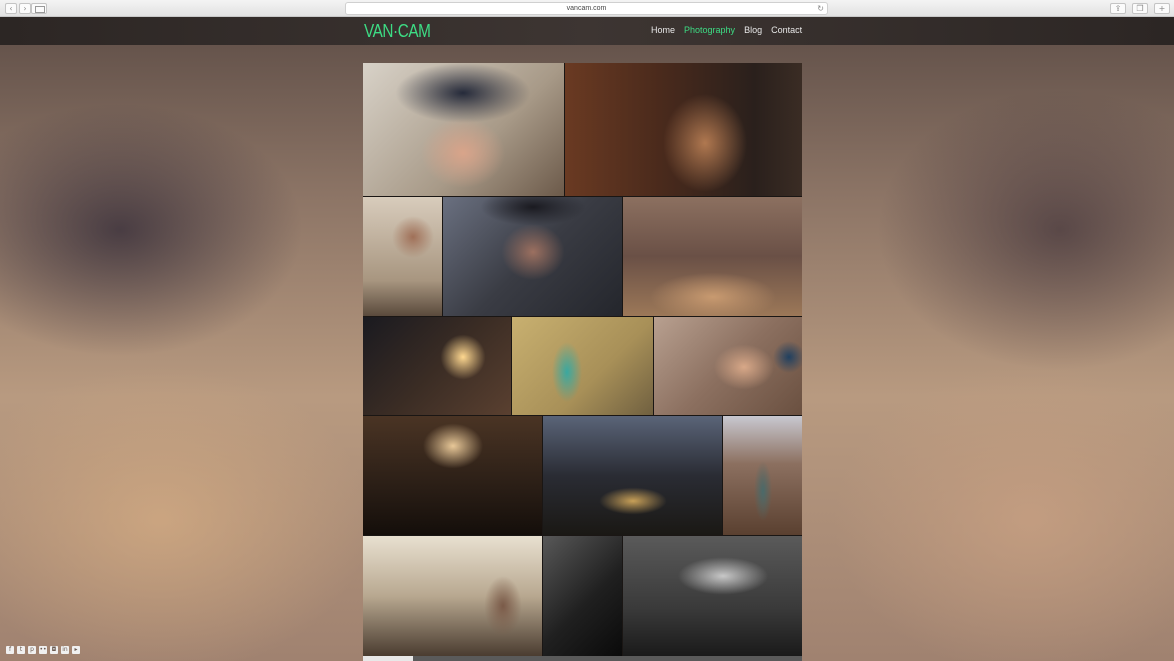  I want to click on twitter-icon: t, so click(21, 650).